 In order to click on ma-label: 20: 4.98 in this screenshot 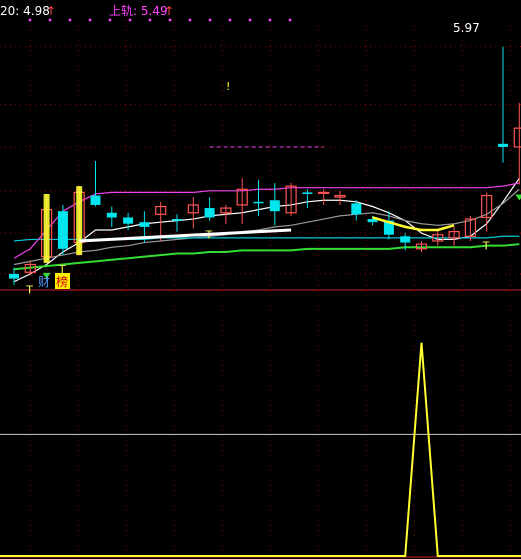, I will do `click(25, 11)`.